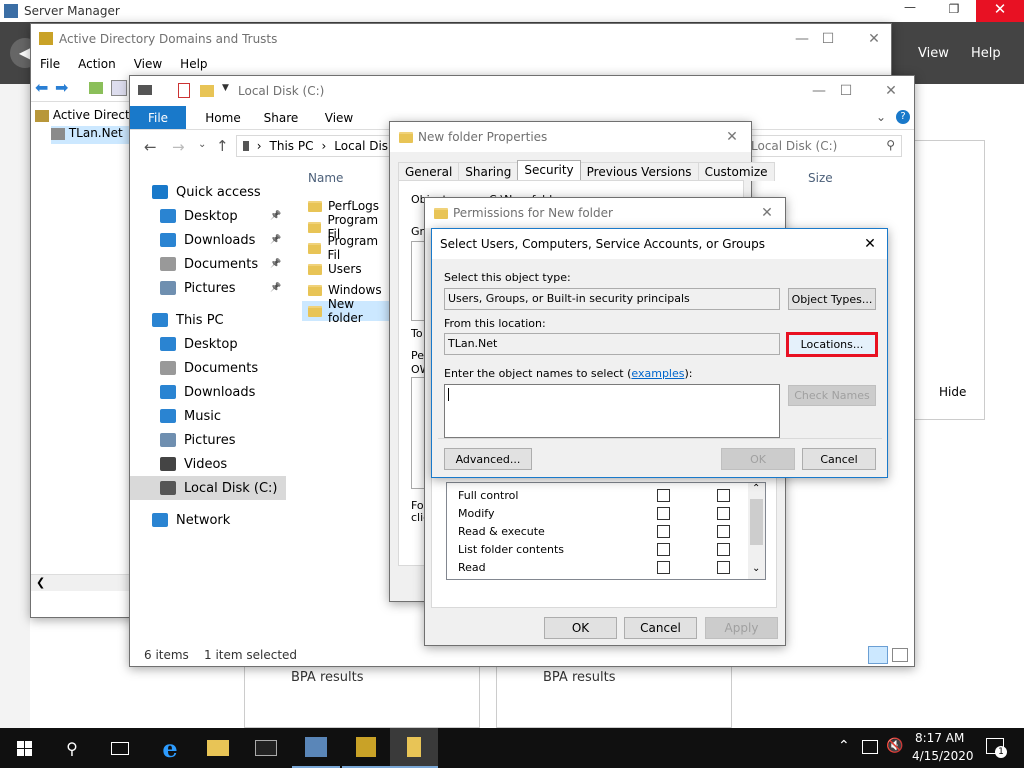 The height and width of the screenshot is (768, 1024). What do you see at coordinates (894, 746) in the screenshot?
I see `volume-muted-icon: 🔇` at bounding box center [894, 746].